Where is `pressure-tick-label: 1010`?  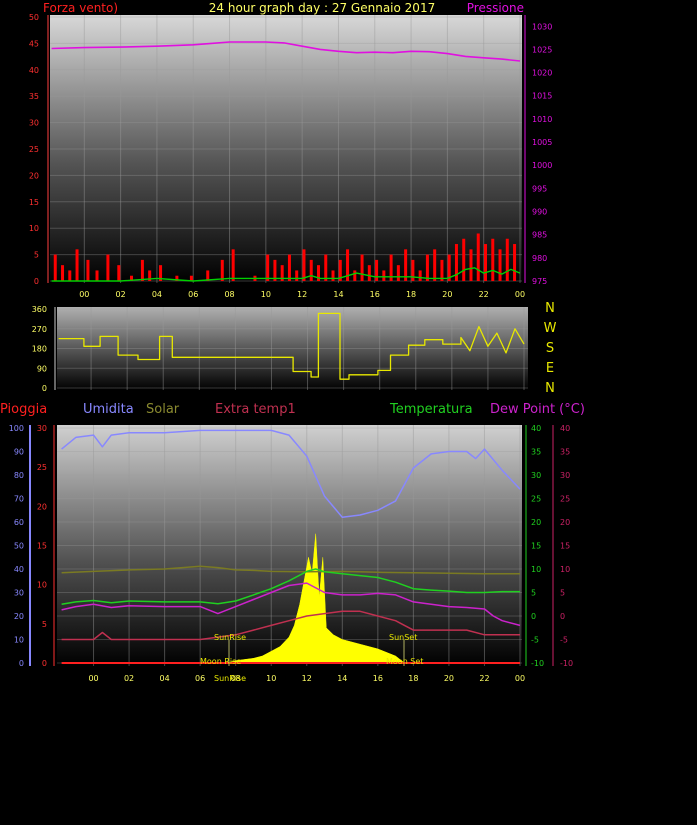
pressure-tick-label: 1010 is located at coordinates (542, 119).